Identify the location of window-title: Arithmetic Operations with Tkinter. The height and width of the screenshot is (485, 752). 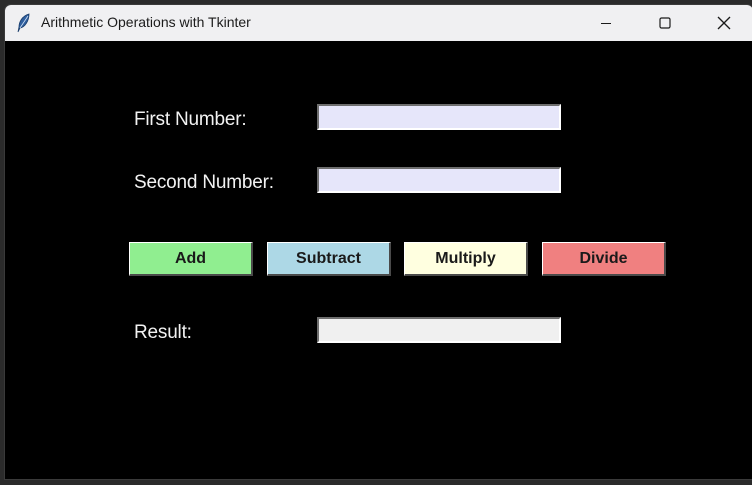
(146, 22).